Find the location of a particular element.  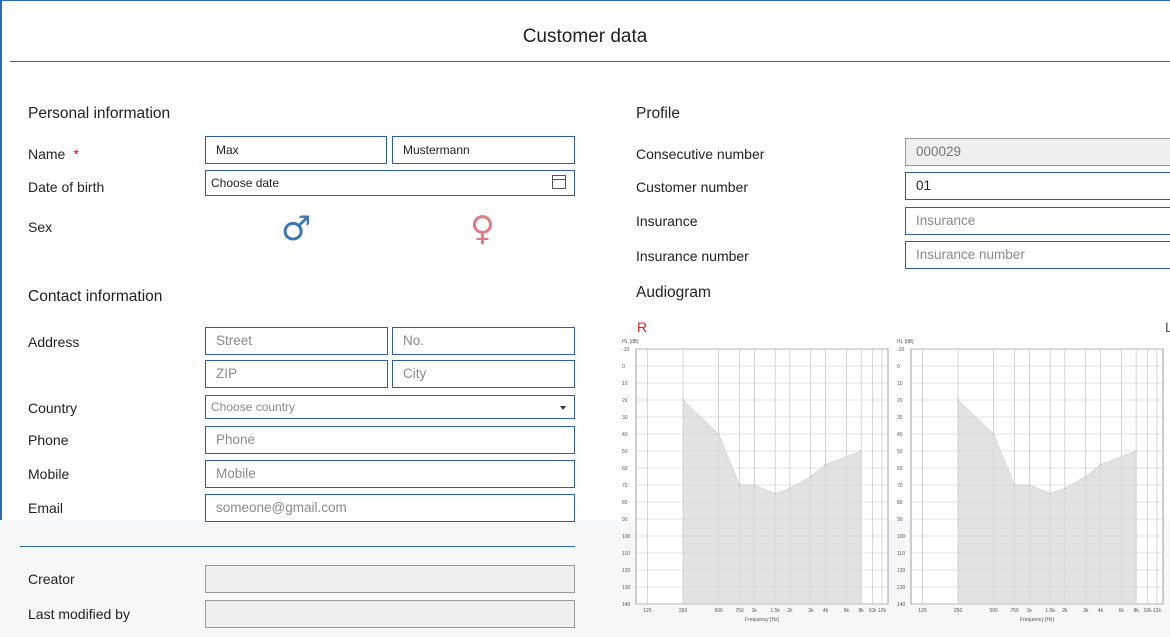

creator-label: Creator is located at coordinates (51, 579).